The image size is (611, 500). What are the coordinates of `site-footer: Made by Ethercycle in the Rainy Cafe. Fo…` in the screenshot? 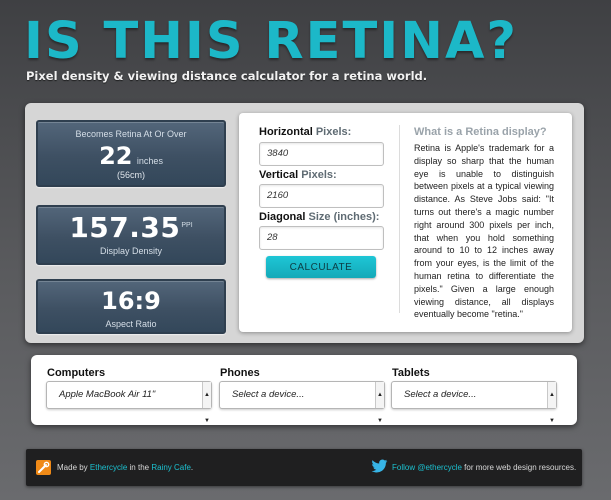 It's located at (304, 467).